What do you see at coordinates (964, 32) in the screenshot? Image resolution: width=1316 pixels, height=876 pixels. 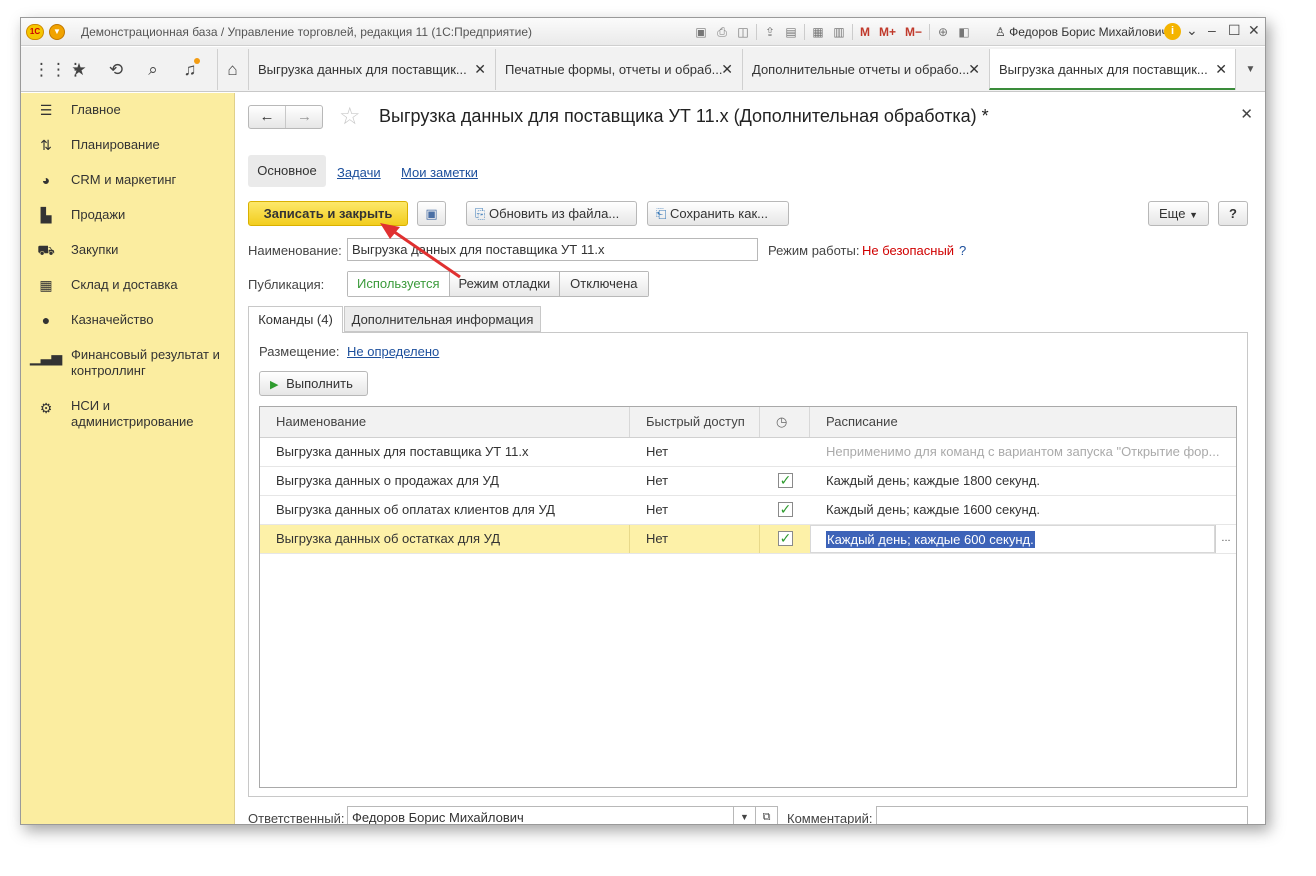 I see `panels-icon: ◧` at bounding box center [964, 32].